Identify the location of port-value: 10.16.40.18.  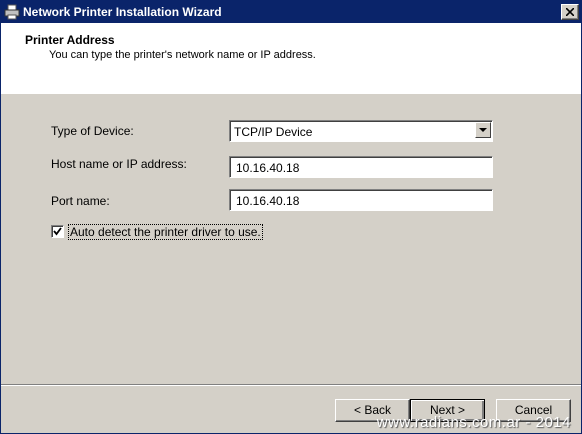
(268, 201).